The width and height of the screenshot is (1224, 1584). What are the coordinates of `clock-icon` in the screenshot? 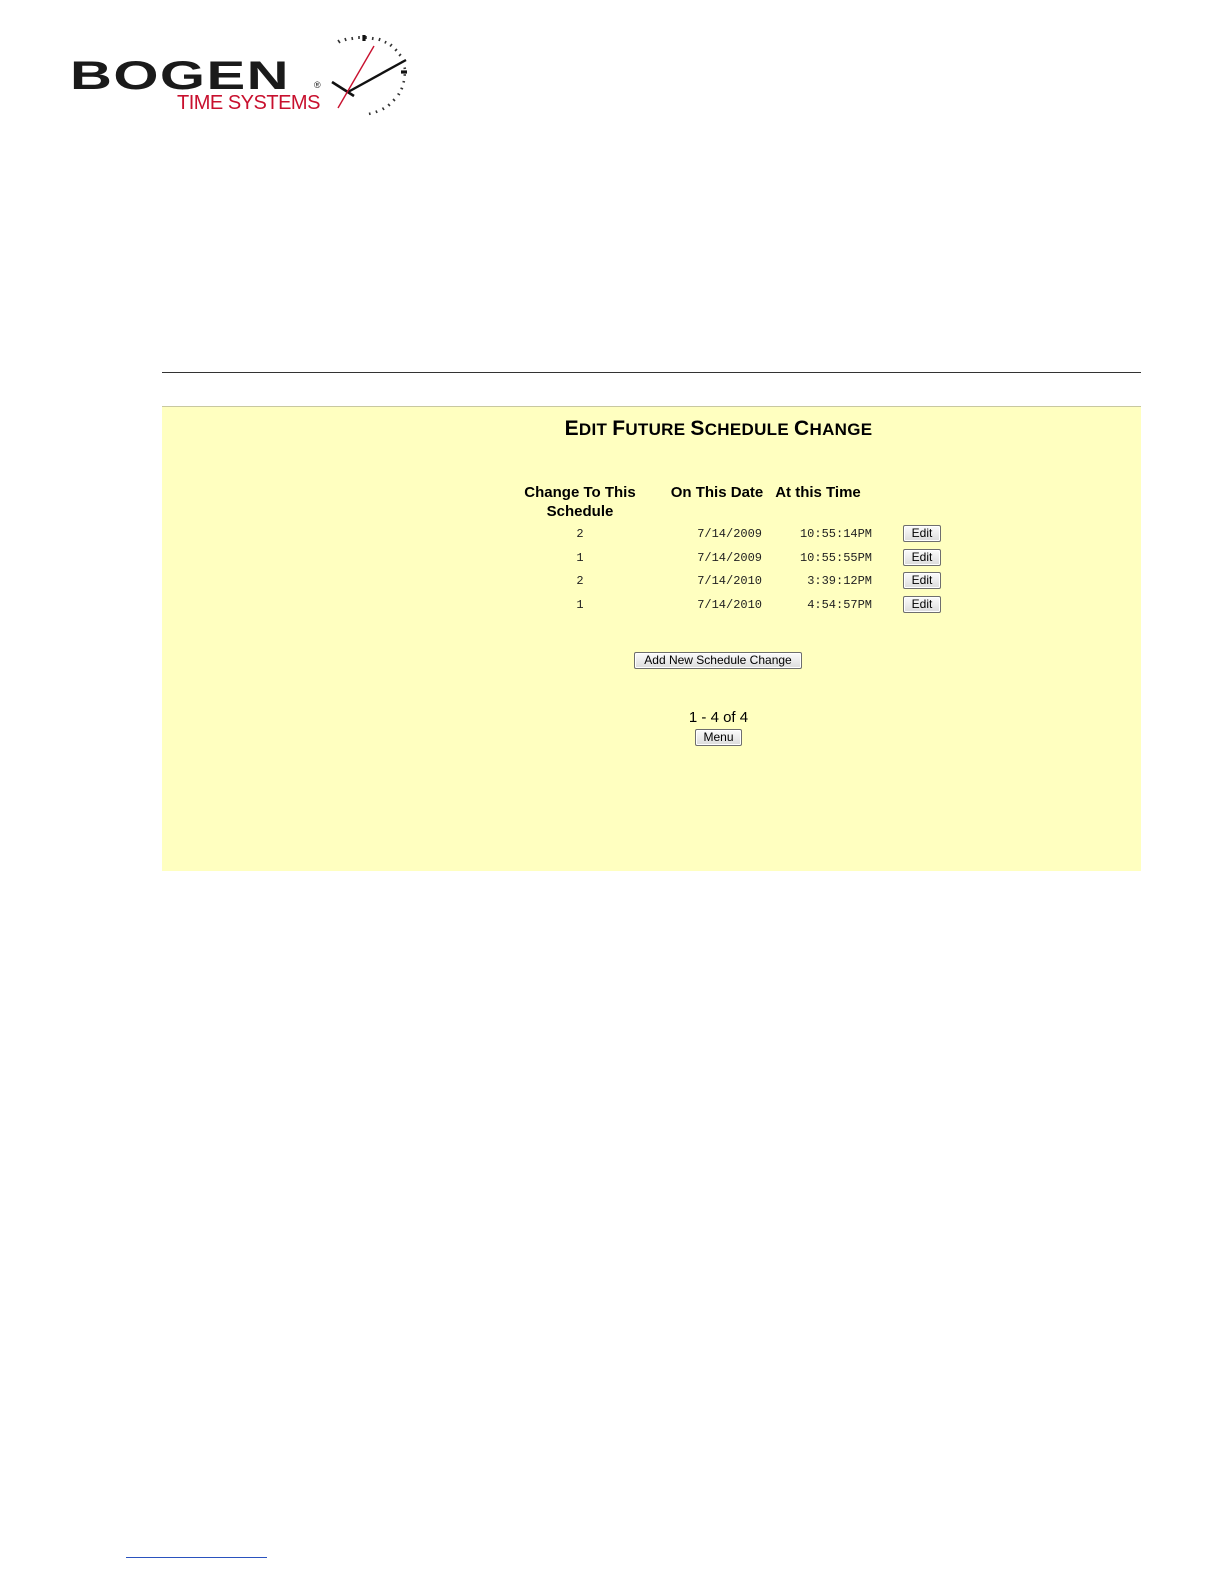 It's located at (369, 75).